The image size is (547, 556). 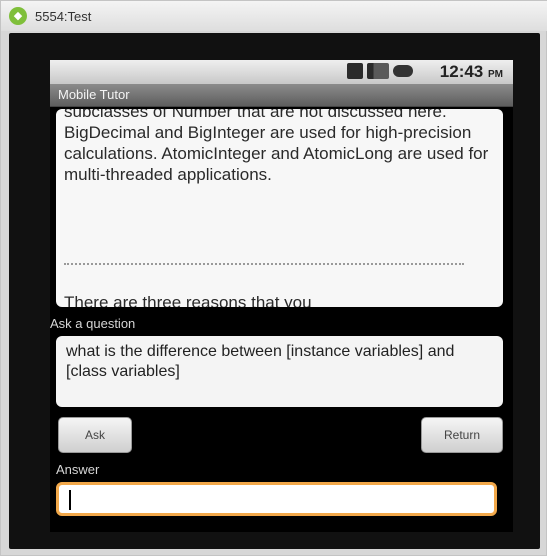 What do you see at coordinates (281, 500) in the screenshot?
I see `answer-input` at bounding box center [281, 500].